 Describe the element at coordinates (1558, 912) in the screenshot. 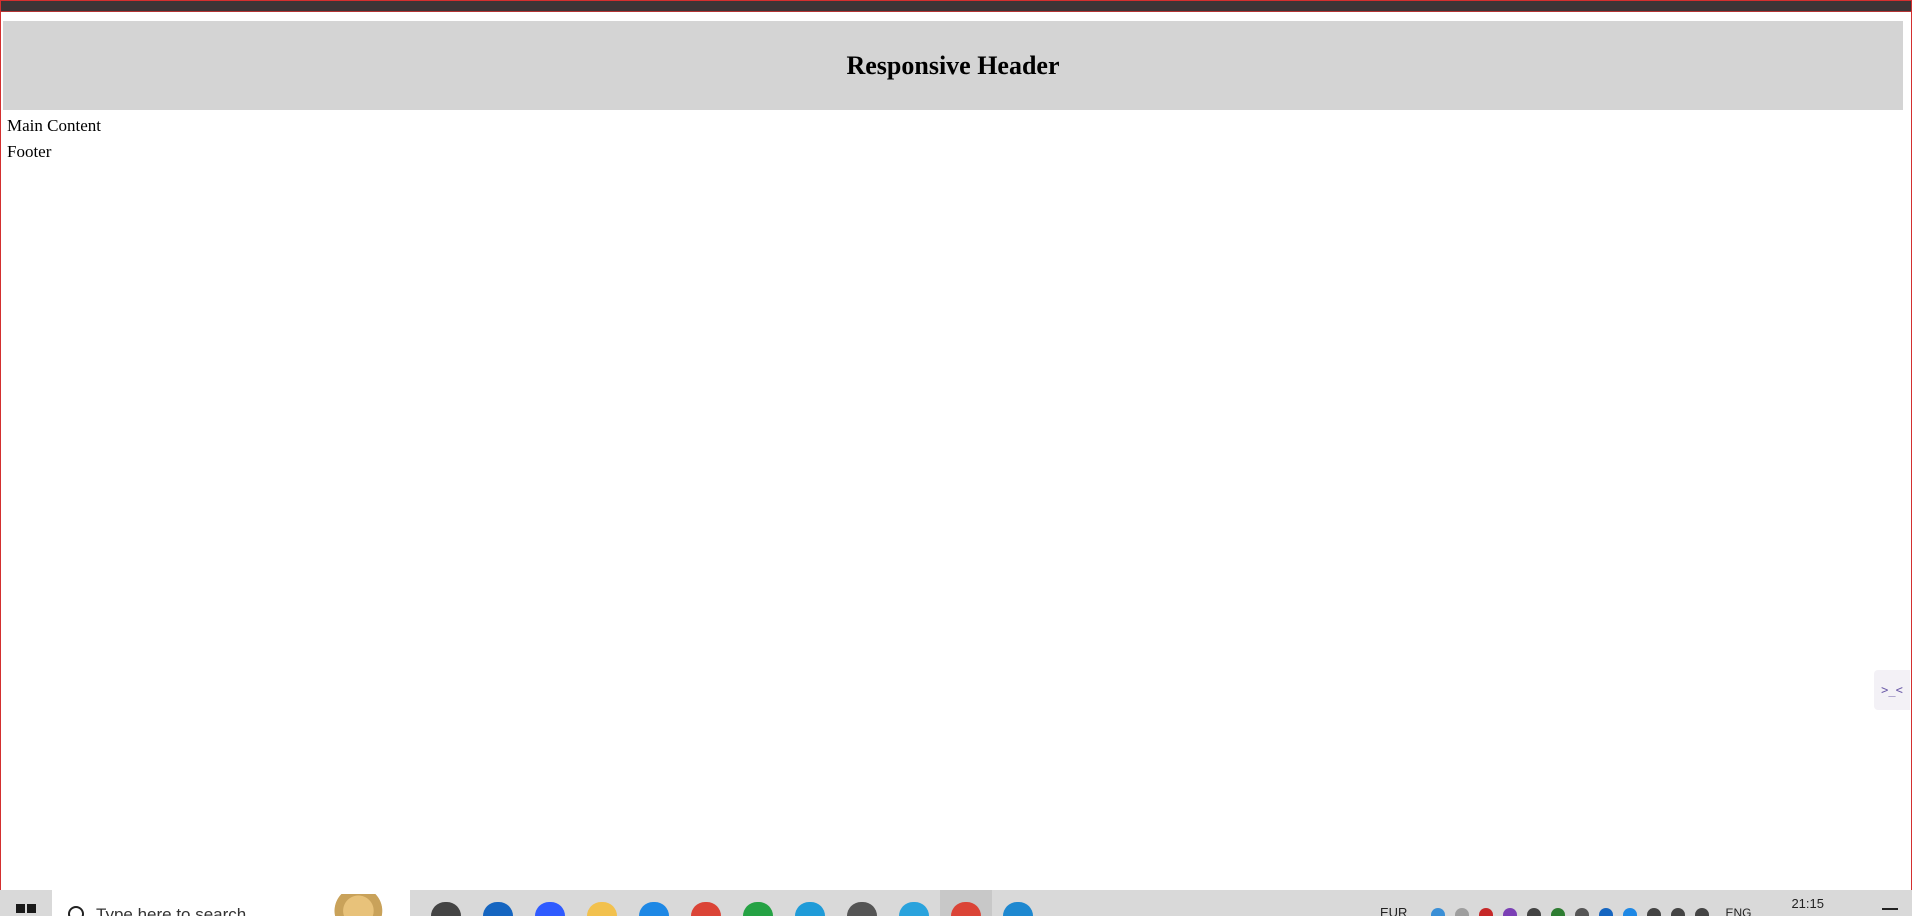

I see `nvidia-icon` at that location.